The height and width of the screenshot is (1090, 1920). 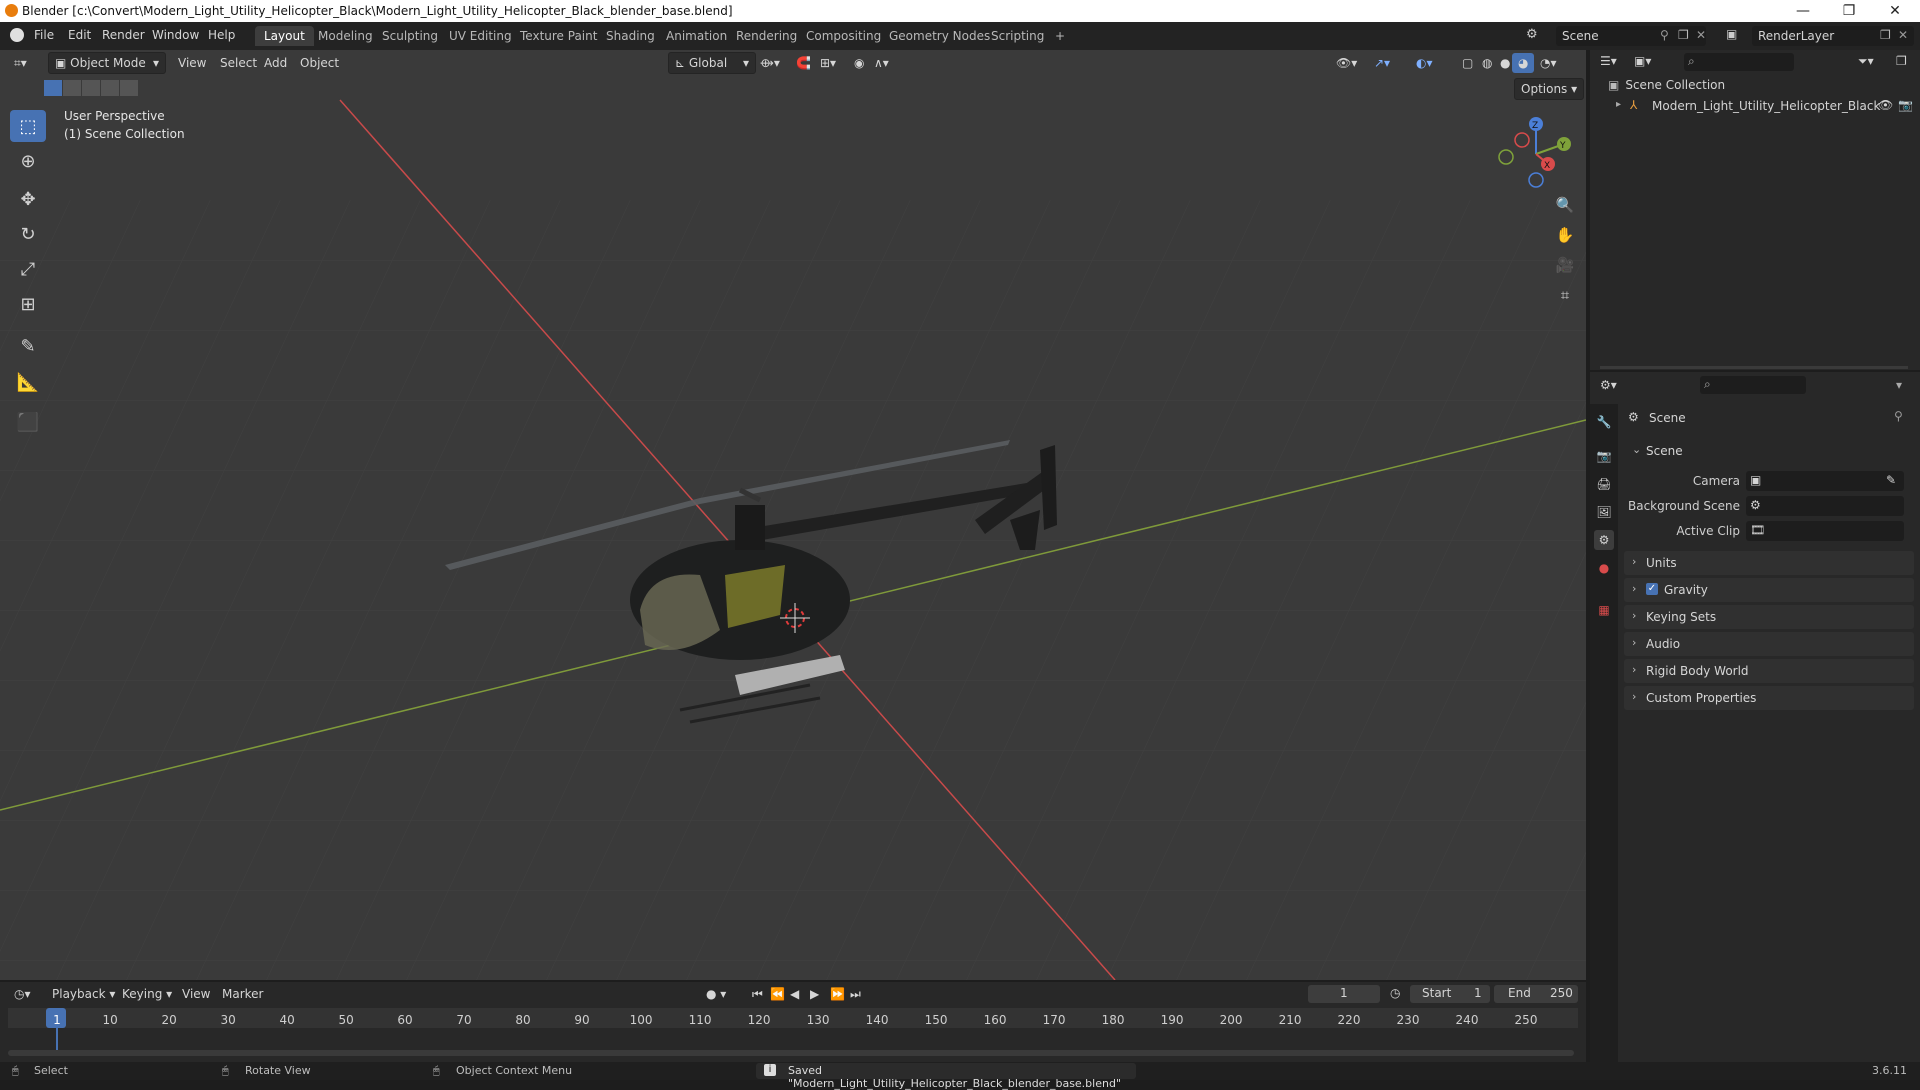 What do you see at coordinates (1825, 531) in the screenshot?
I see `active-clip-field: 🎞` at bounding box center [1825, 531].